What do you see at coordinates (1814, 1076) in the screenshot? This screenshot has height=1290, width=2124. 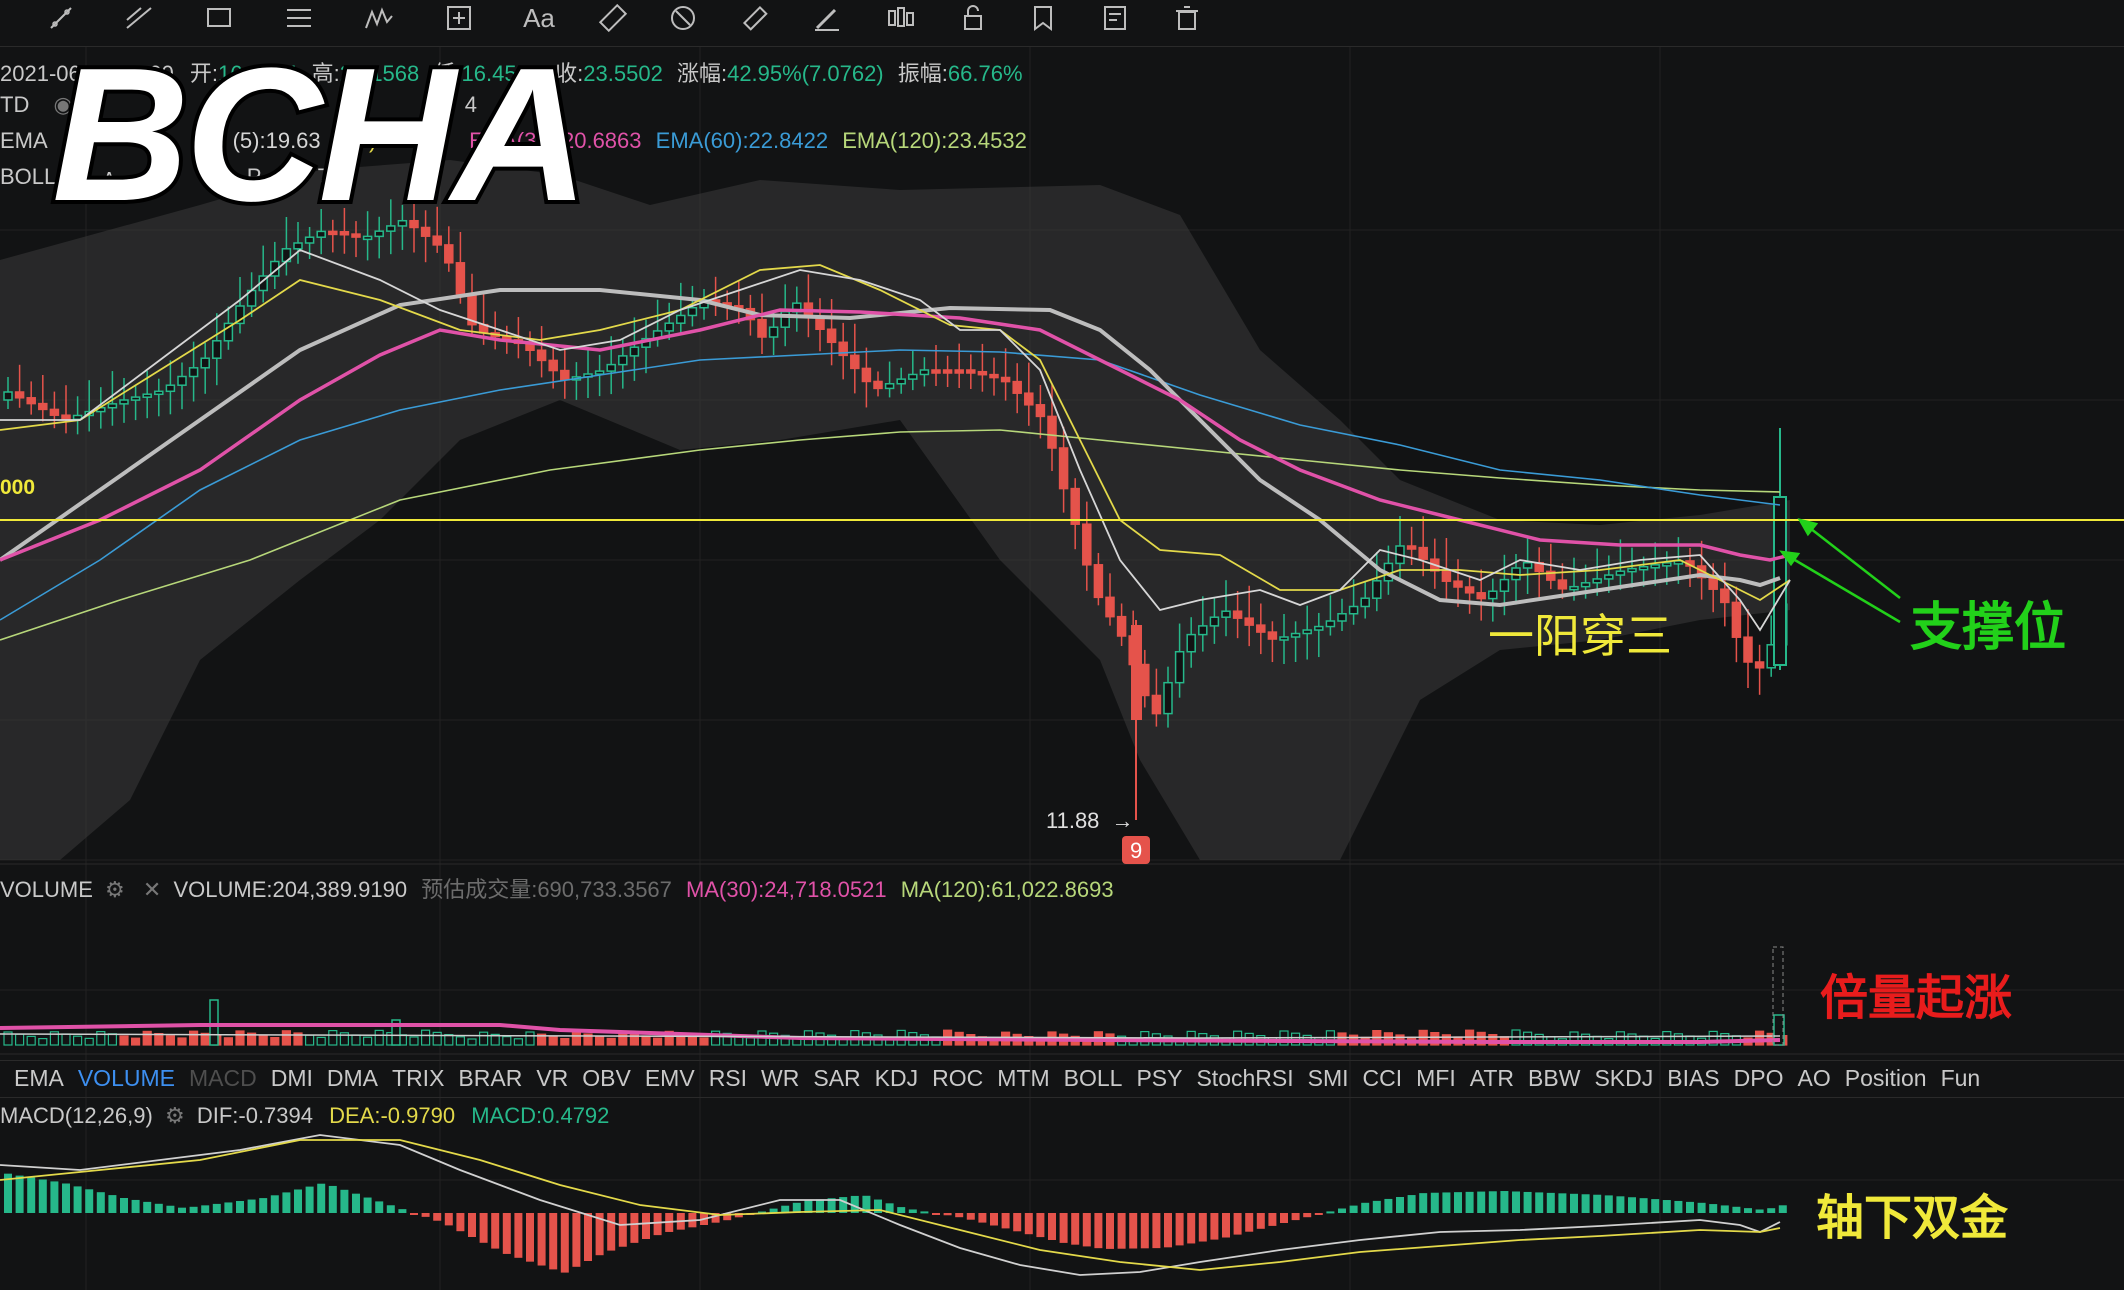 I see `tab-ao: AO` at bounding box center [1814, 1076].